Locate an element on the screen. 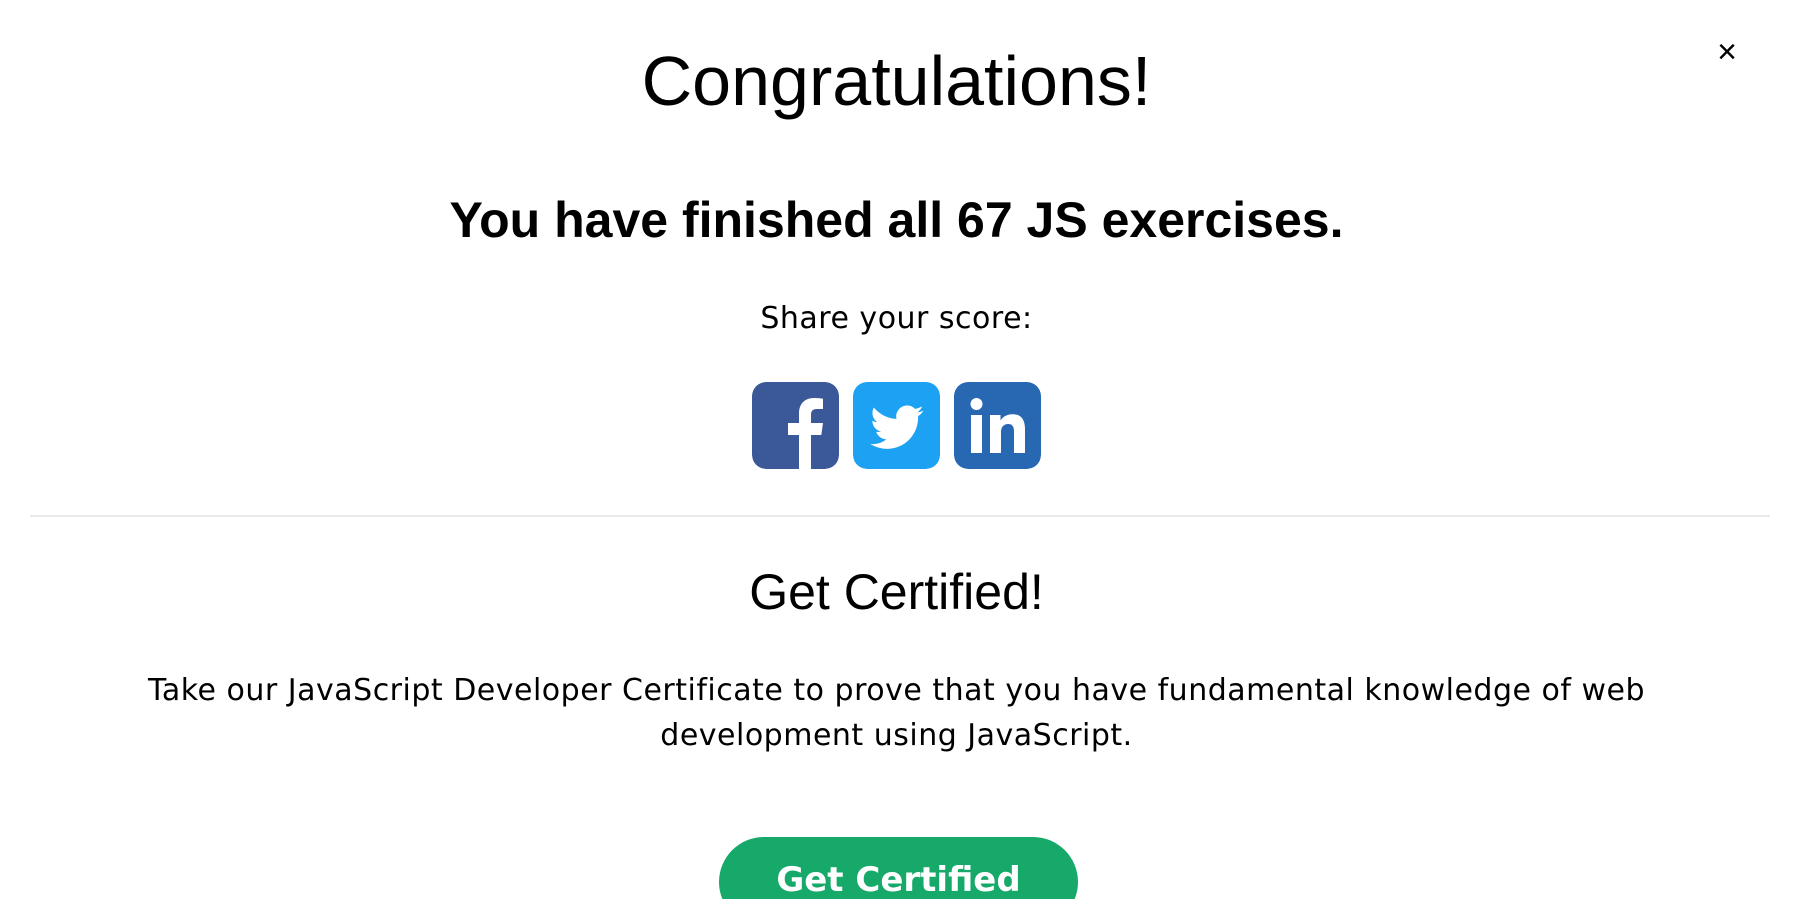  linkedin-icon is located at coordinates (997, 425).